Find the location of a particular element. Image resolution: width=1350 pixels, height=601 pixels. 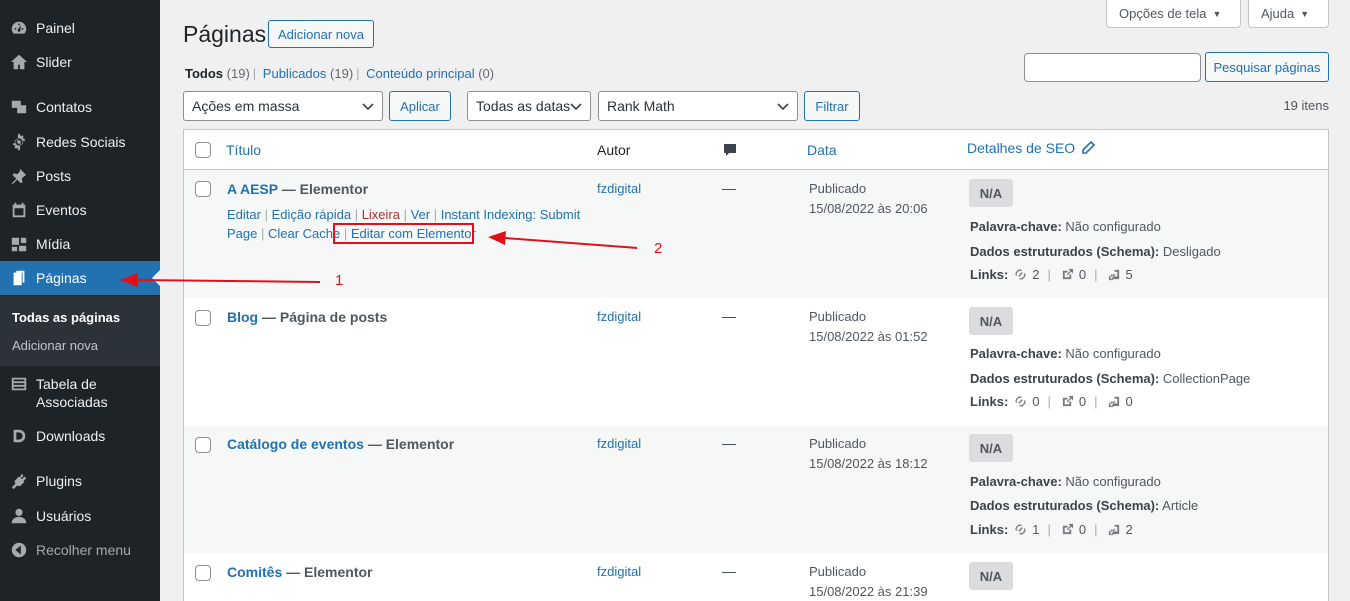

date-cell: Publicado 15/08/2022 às 21:39 is located at coordinates (868, 581).